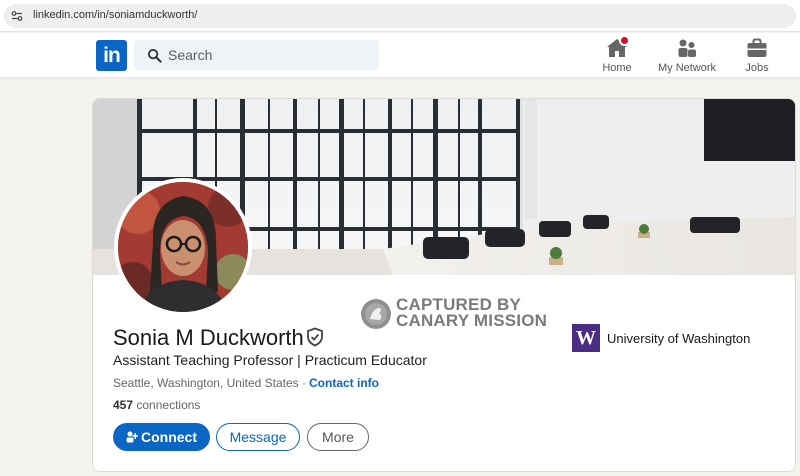 The width and height of the screenshot is (800, 476). Describe the element at coordinates (183, 247) in the screenshot. I see `profile-photo` at that location.